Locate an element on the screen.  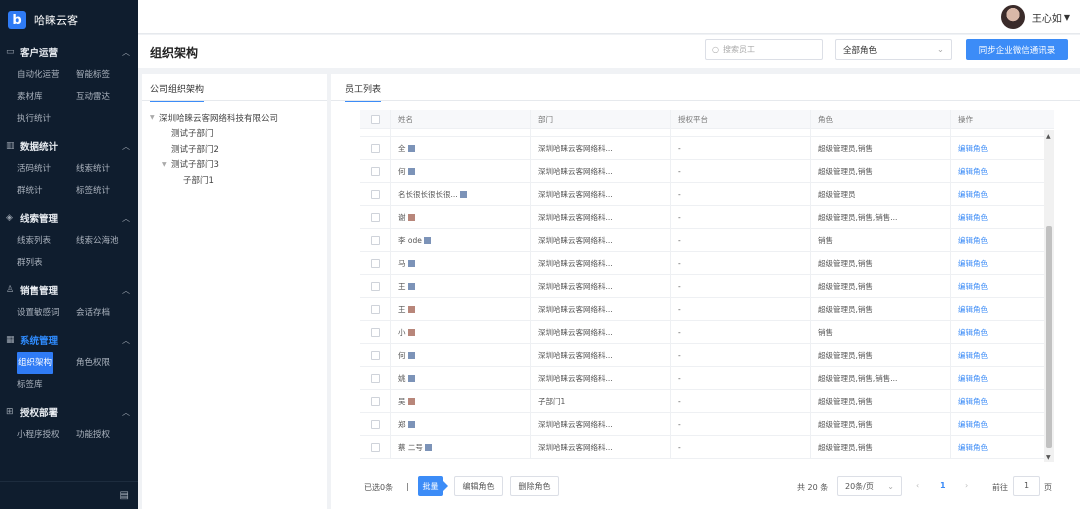
sidebar-item: 群统计 is located at coordinates (46, 191).